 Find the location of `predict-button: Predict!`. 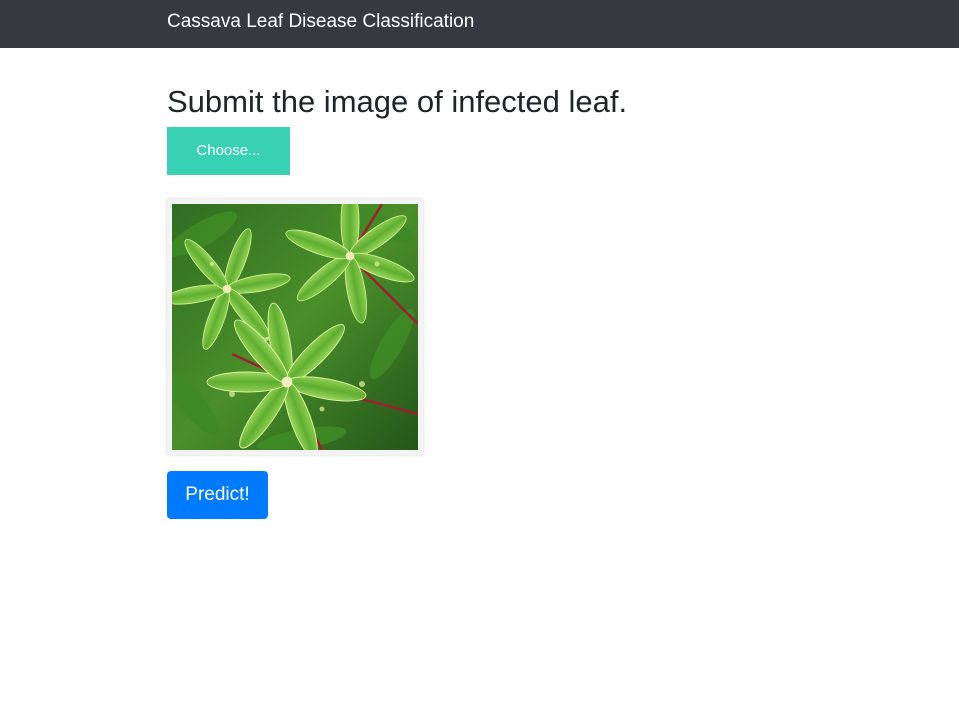

predict-button: Predict! is located at coordinates (217, 495).